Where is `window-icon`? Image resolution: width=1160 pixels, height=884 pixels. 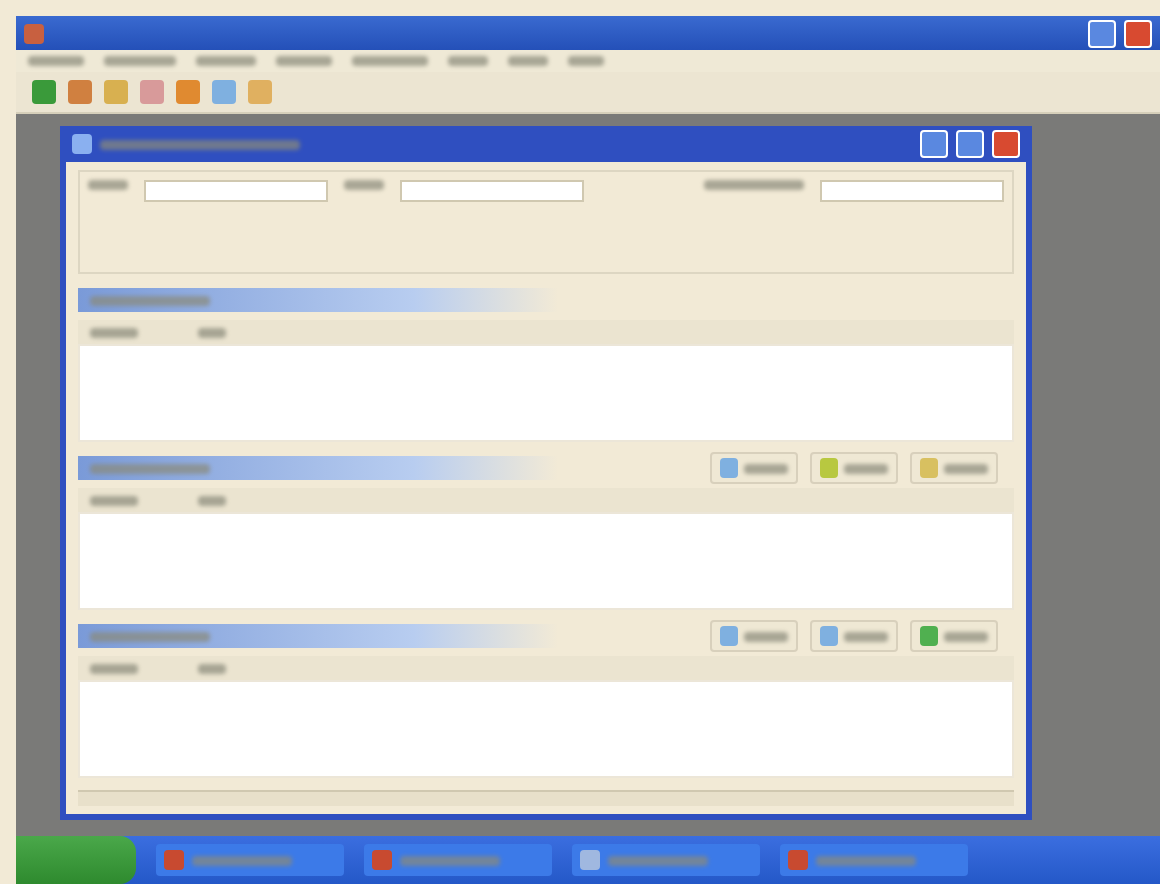 window-icon is located at coordinates (82, 144).